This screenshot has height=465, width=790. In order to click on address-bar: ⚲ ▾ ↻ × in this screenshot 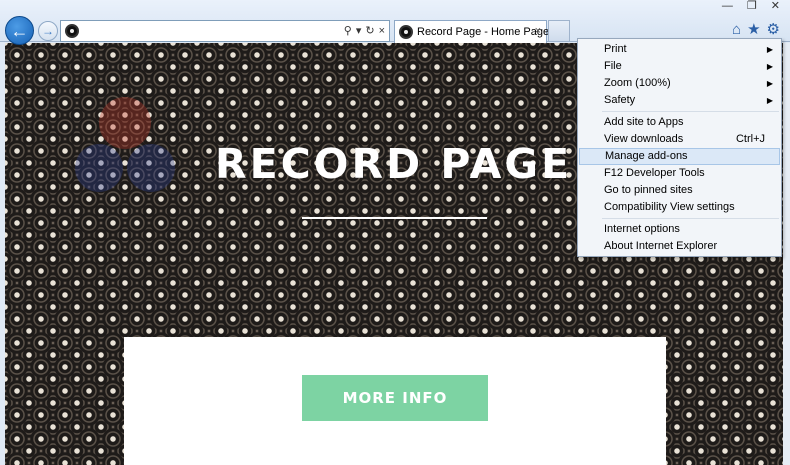, I will do `click(225, 31)`.